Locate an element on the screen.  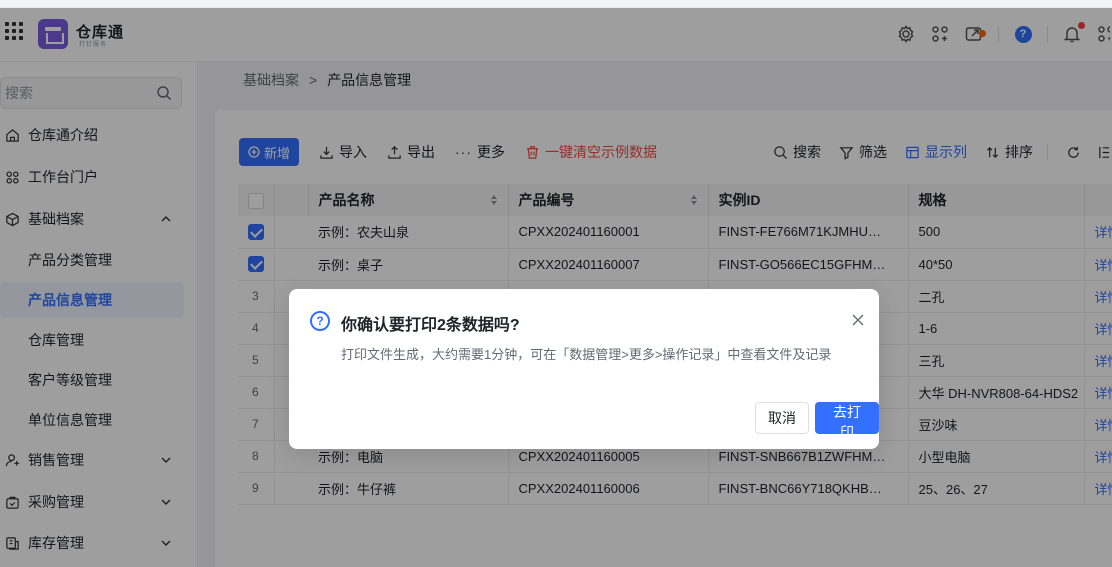
dialog-title: 你确认要打印2条数据吗? is located at coordinates (430, 325).